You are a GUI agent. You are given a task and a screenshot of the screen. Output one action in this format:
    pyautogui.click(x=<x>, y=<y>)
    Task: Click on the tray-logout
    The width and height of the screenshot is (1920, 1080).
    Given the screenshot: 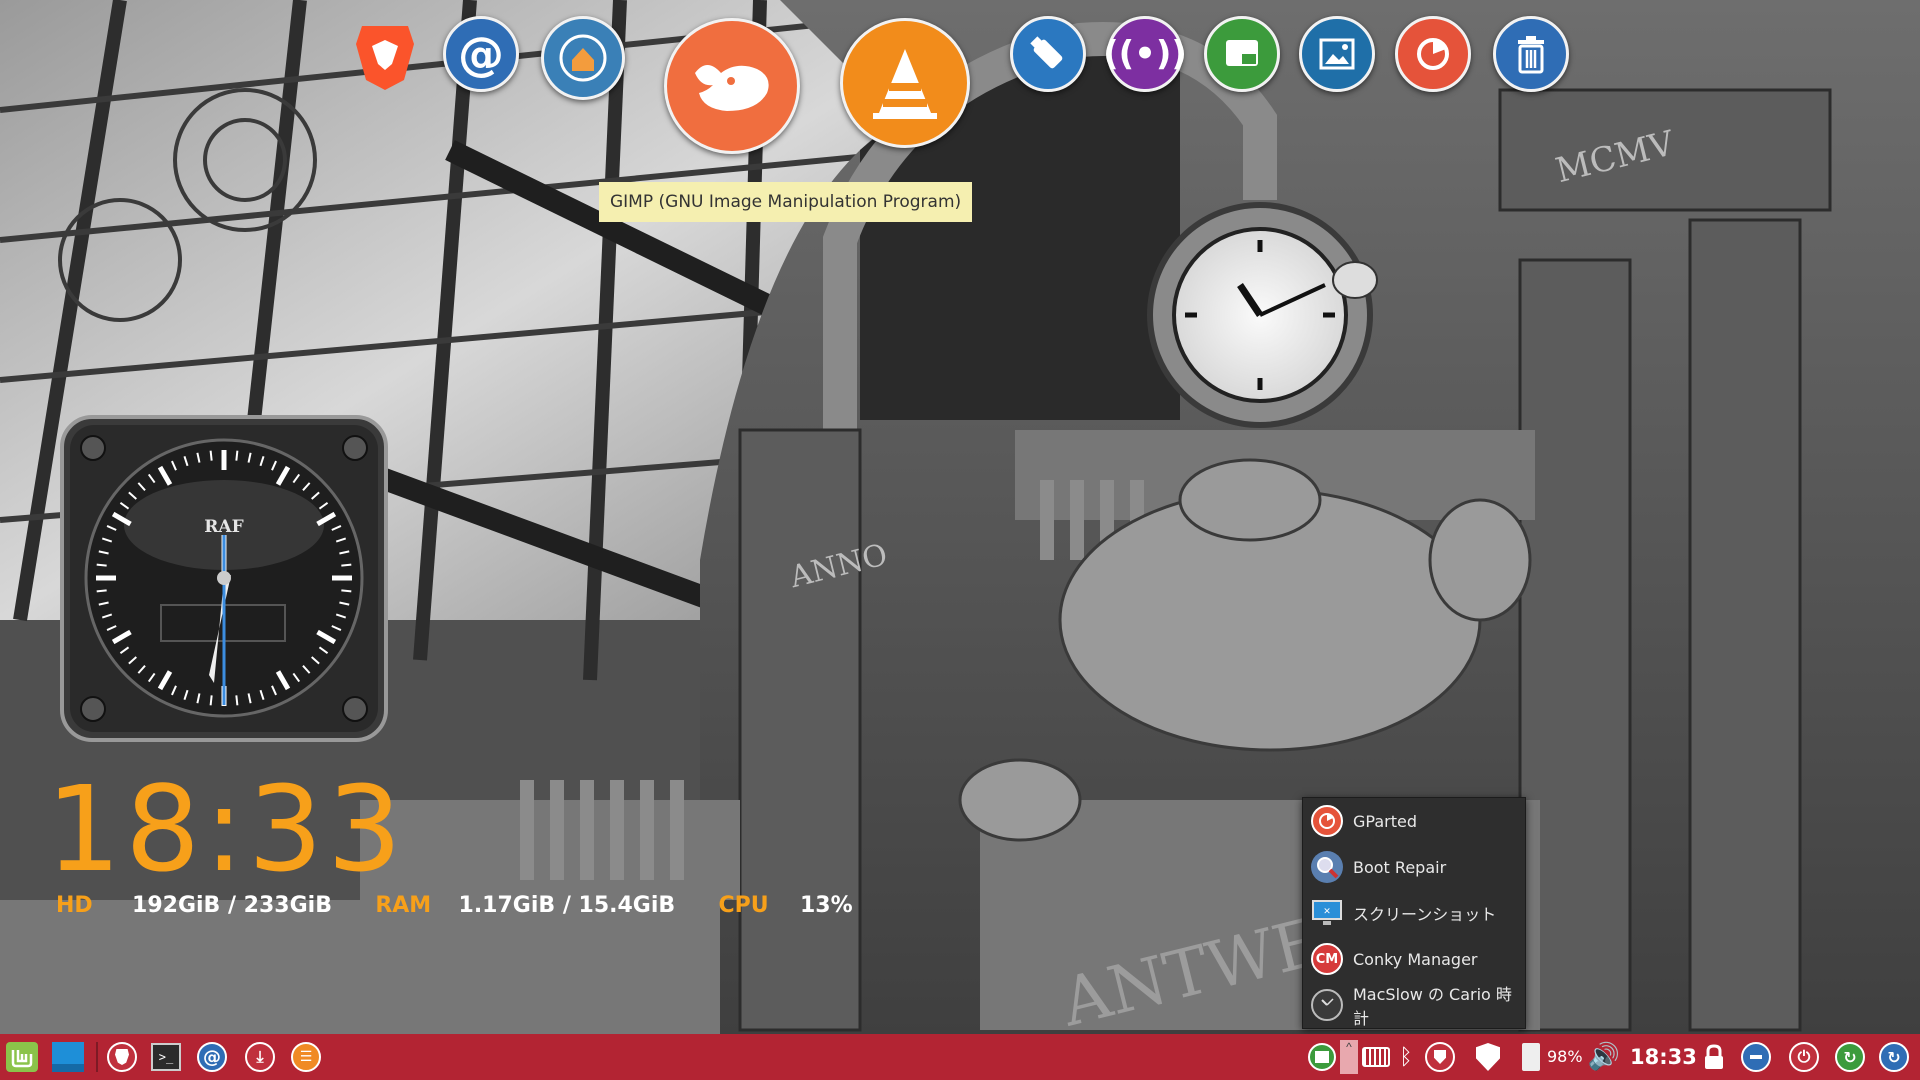 What is the action you would take?
    pyautogui.click(x=1756, y=1057)
    